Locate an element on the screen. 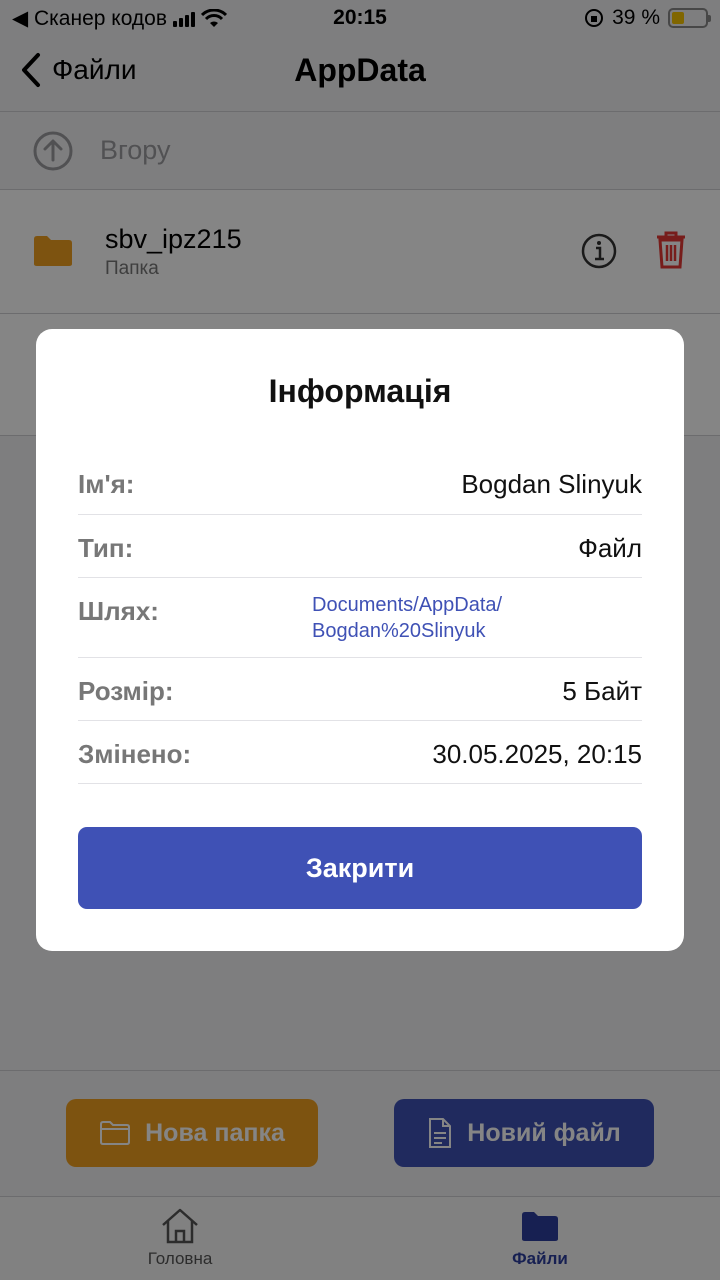 The image size is (720, 1280). path-line-1: Documents/AppData/ is located at coordinates (407, 605).